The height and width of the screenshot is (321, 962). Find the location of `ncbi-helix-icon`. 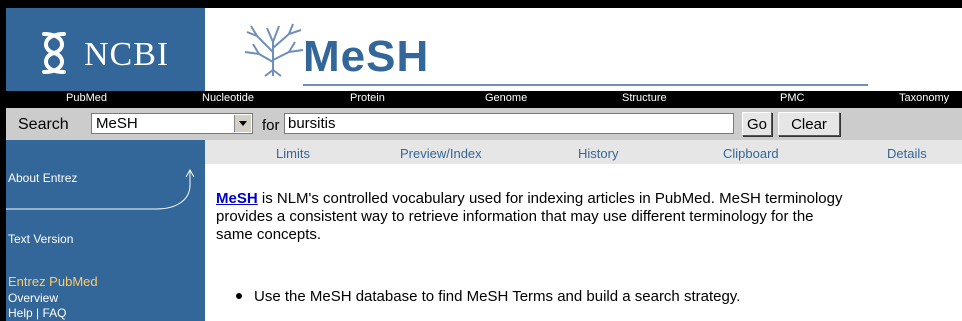

ncbi-helix-icon is located at coordinates (54, 53).